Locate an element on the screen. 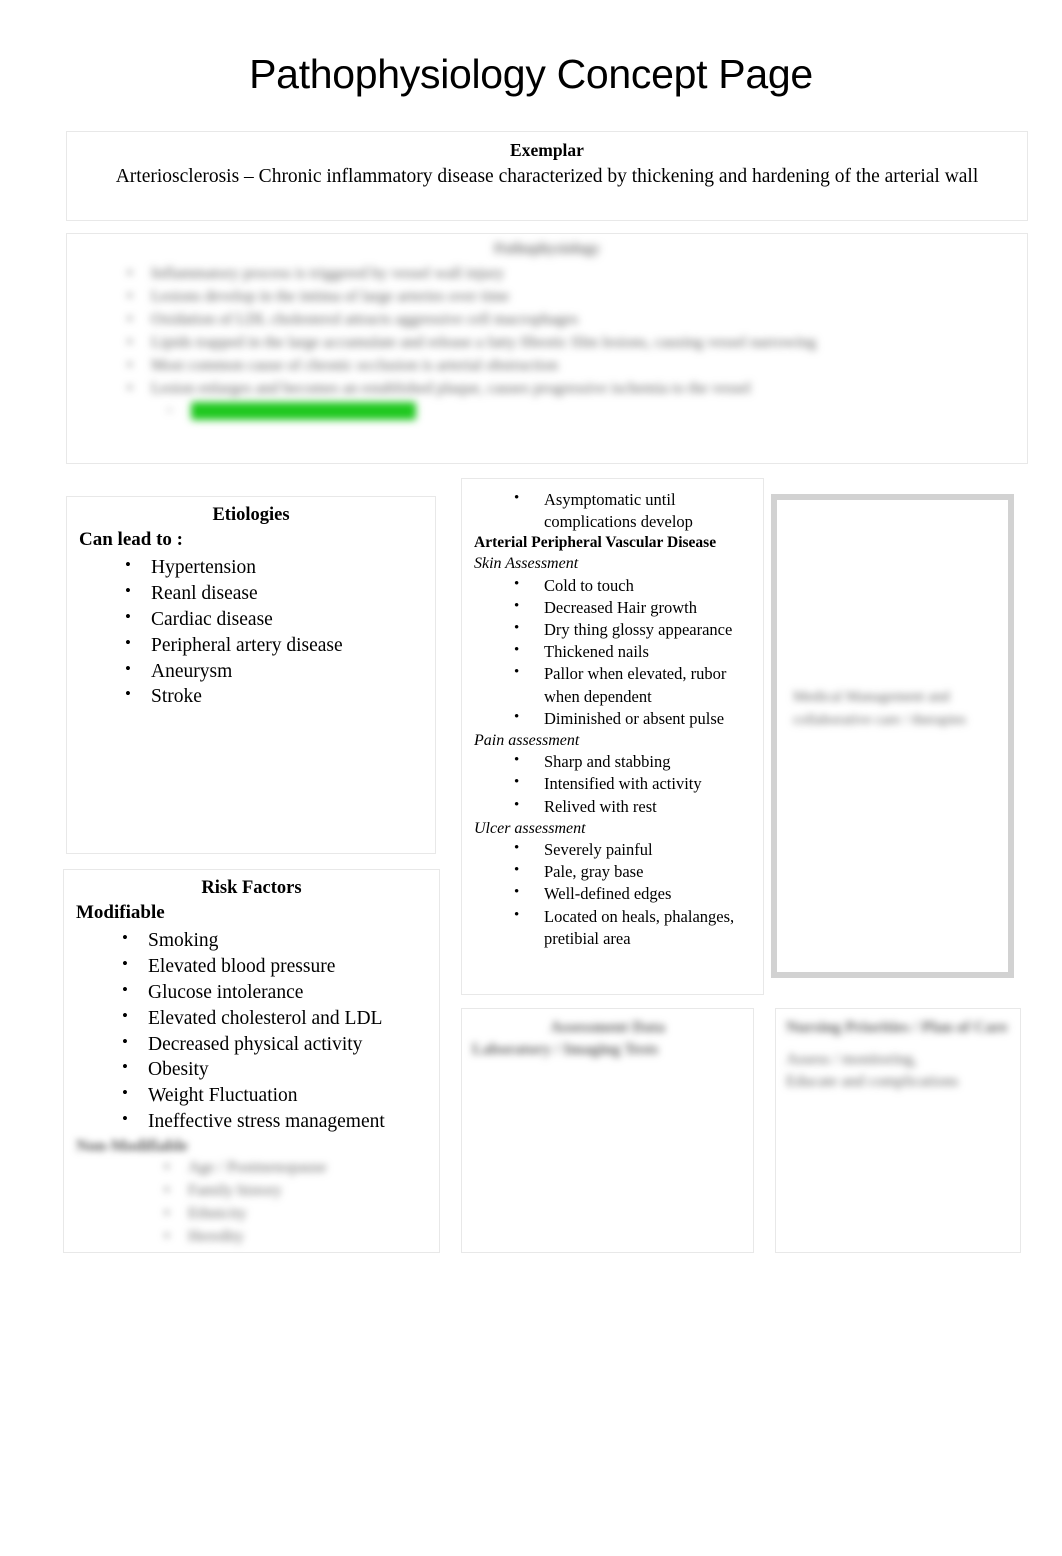 This screenshot has width=1062, height=1556. list-item: Heredity is located at coordinates (251, 1237).